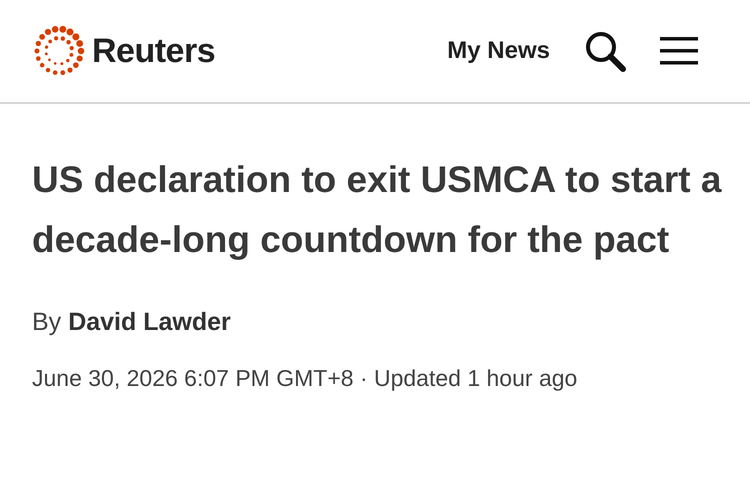  Describe the element at coordinates (47, 322) in the screenshot. I see `byline-prefix: By` at that location.